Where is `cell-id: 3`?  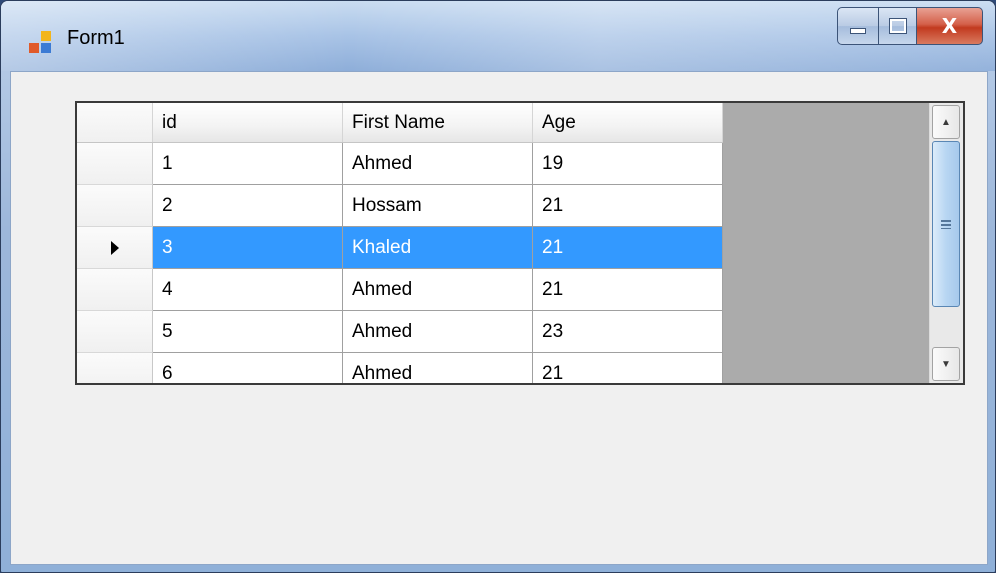
cell-id: 3 is located at coordinates (248, 248).